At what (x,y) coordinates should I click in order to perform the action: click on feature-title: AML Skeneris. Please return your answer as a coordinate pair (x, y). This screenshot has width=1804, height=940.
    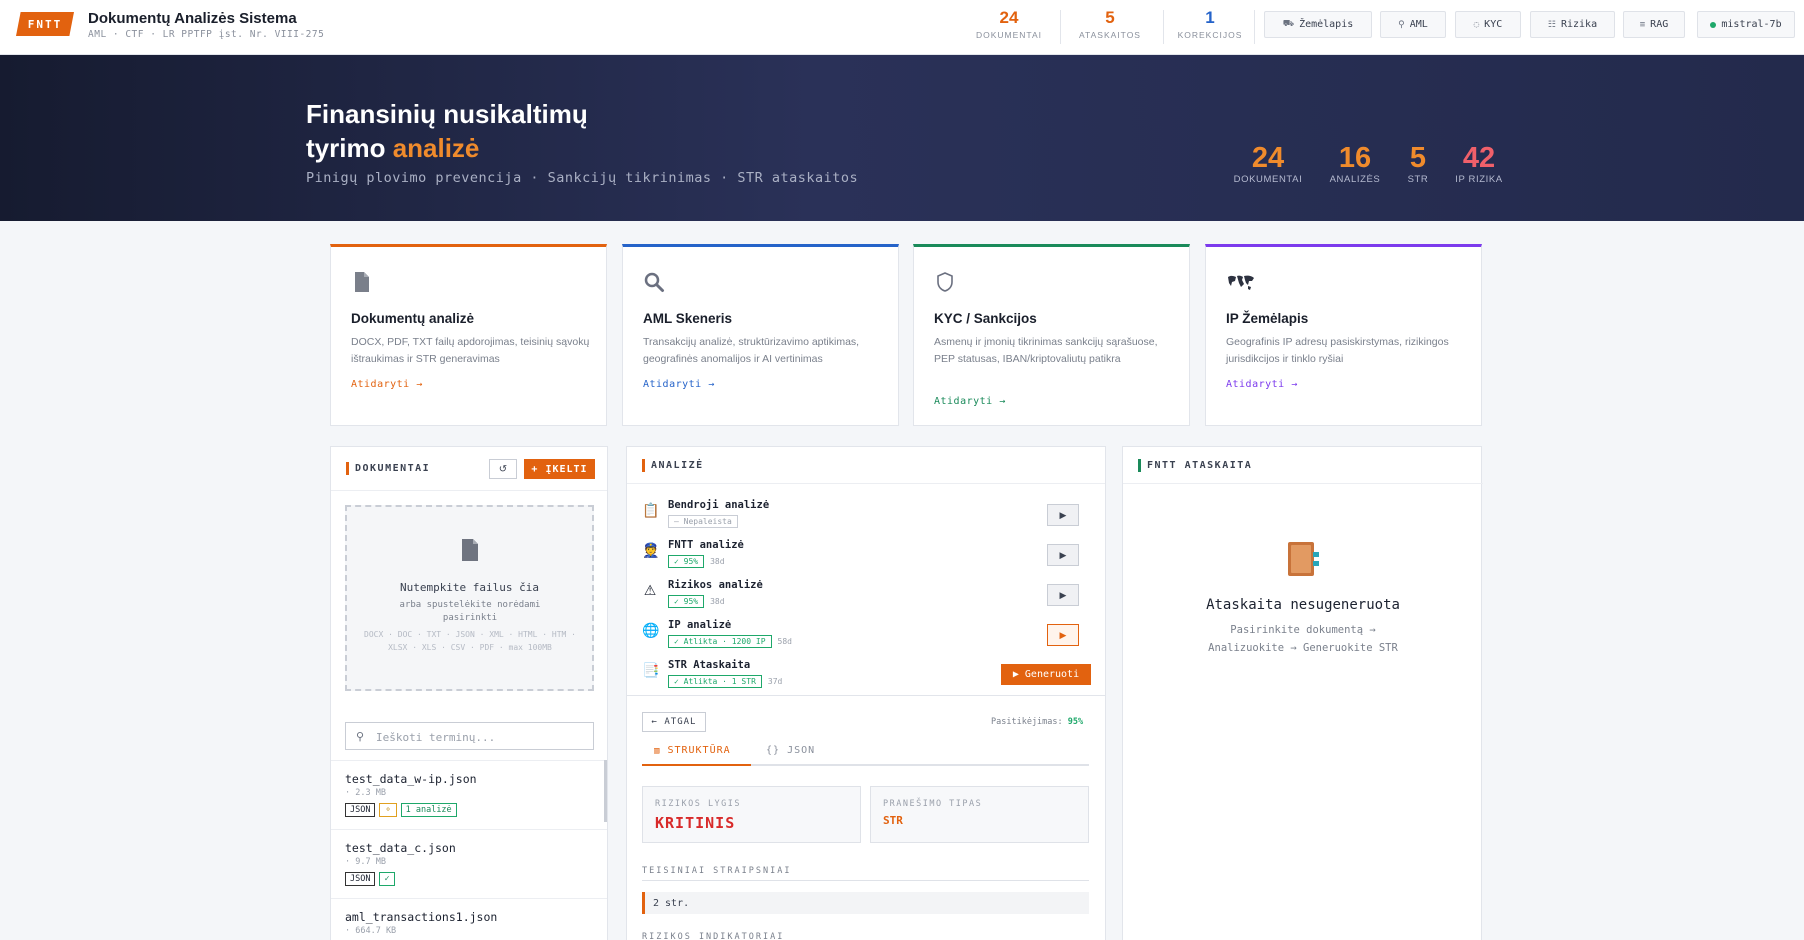
    Looking at the image, I should click on (688, 318).